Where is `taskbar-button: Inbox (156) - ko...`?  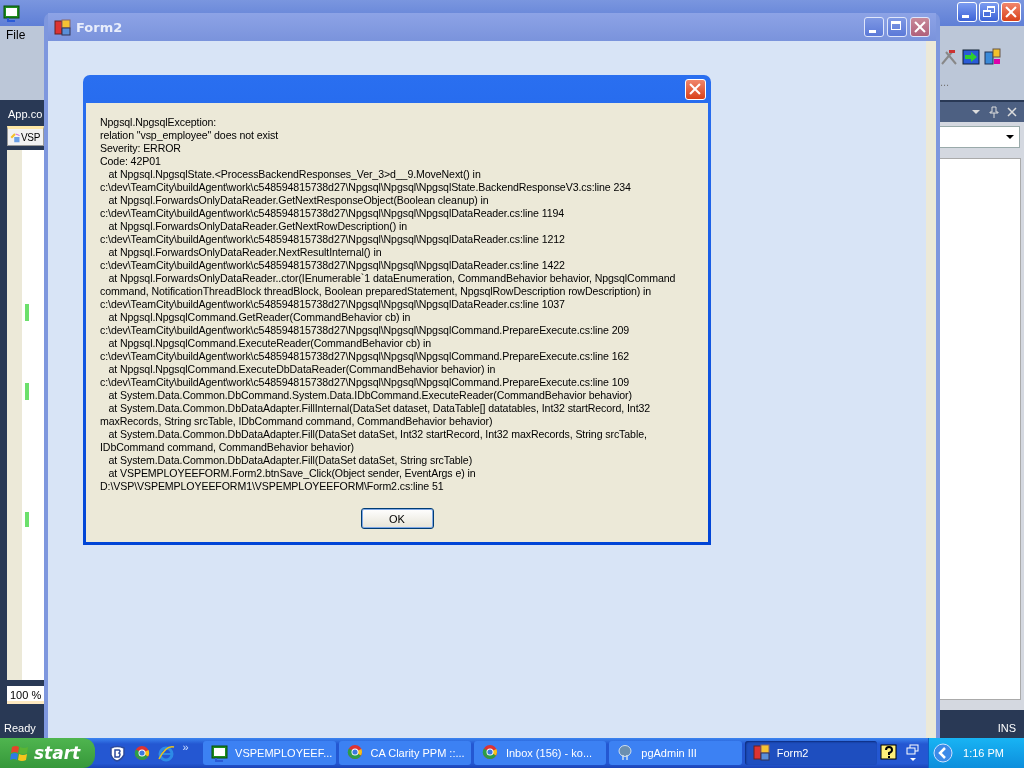
taskbar-button: Inbox (156) - ko... is located at coordinates (540, 753).